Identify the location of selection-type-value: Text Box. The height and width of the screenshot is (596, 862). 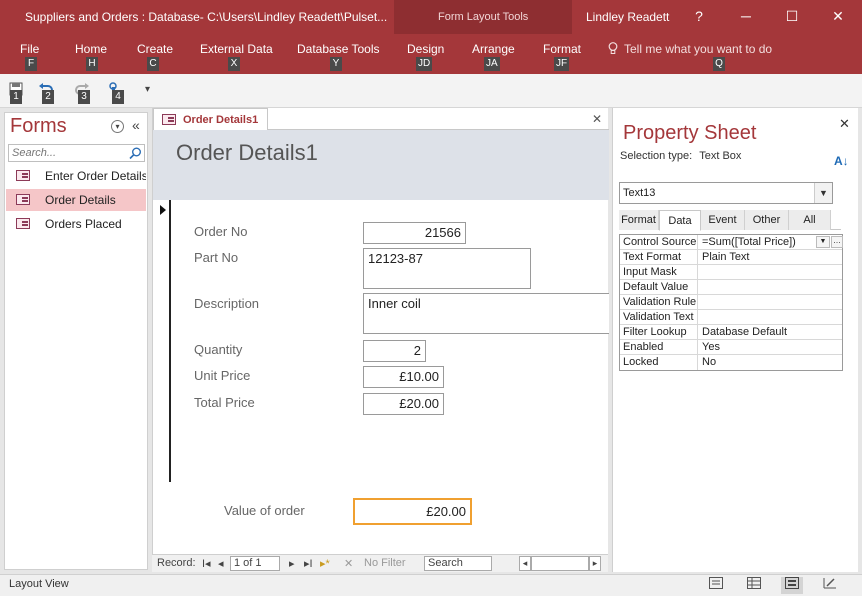
(720, 156).